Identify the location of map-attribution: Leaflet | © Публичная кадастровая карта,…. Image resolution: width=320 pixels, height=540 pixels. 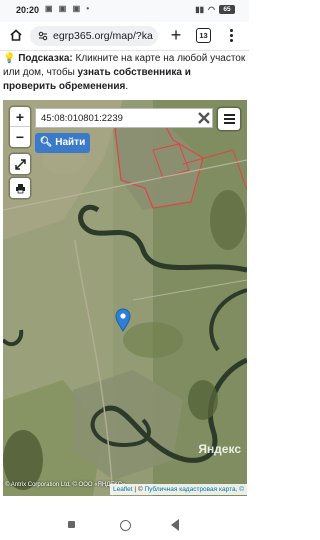
(178, 489).